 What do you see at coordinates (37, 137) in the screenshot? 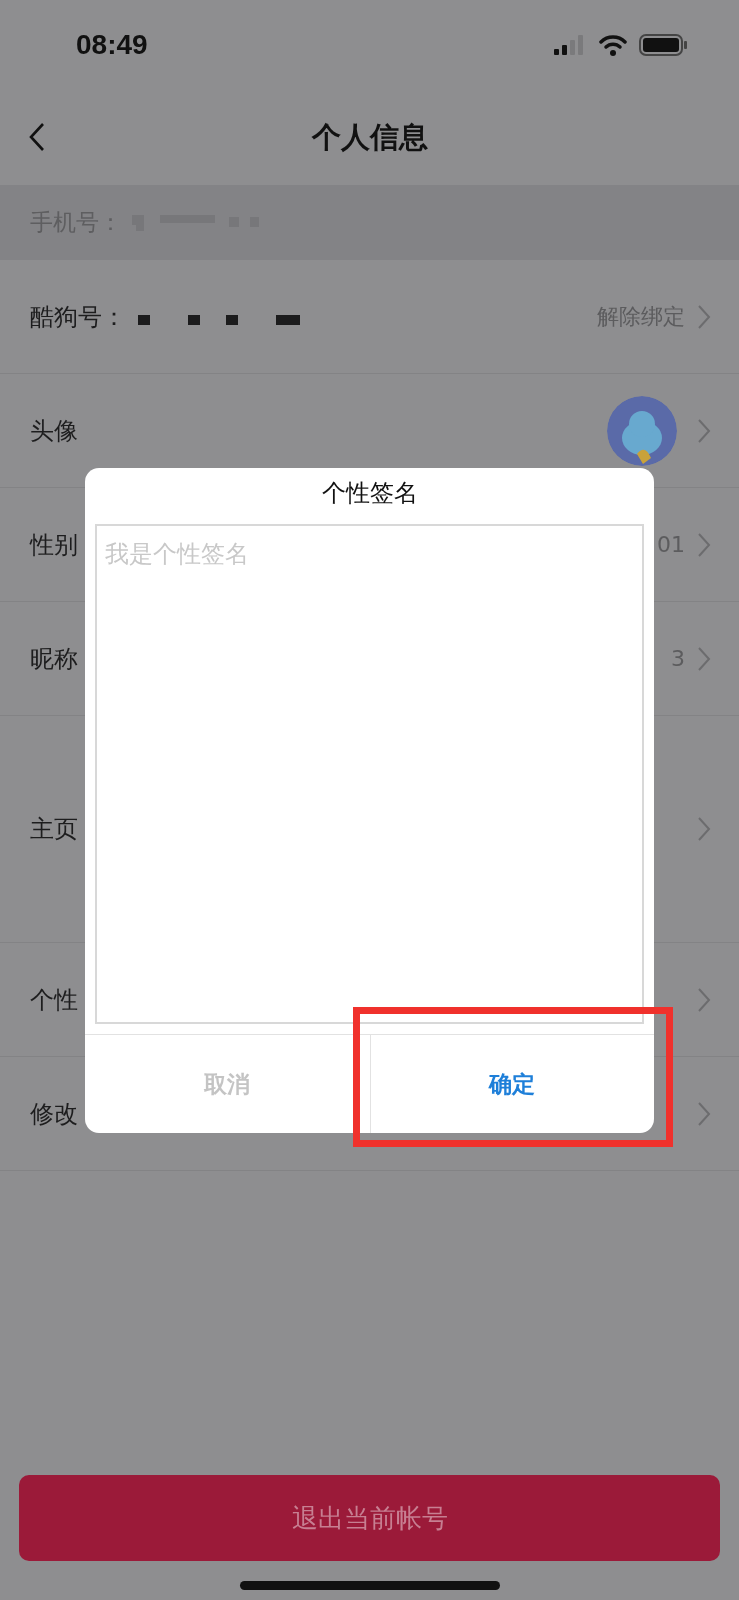
I see `back-icon` at bounding box center [37, 137].